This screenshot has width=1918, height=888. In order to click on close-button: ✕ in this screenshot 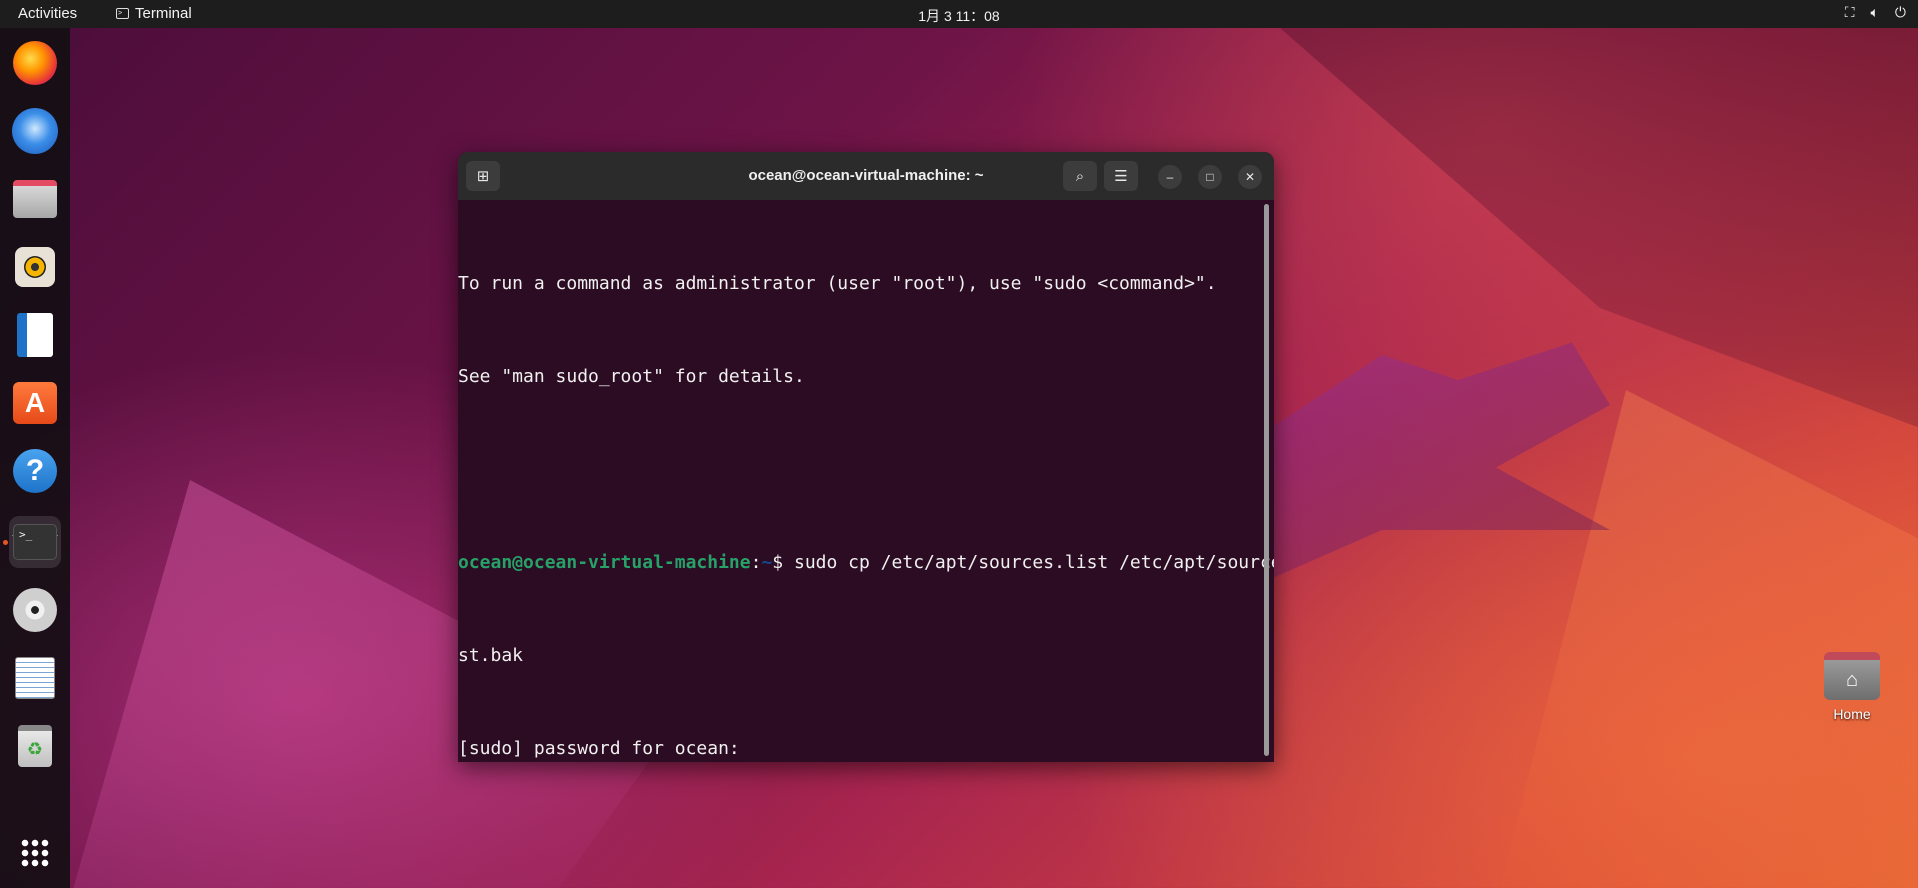, I will do `click(1250, 177)`.